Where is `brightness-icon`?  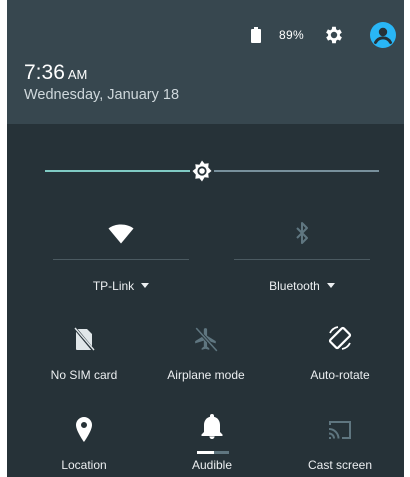 brightness-icon is located at coordinates (202, 171).